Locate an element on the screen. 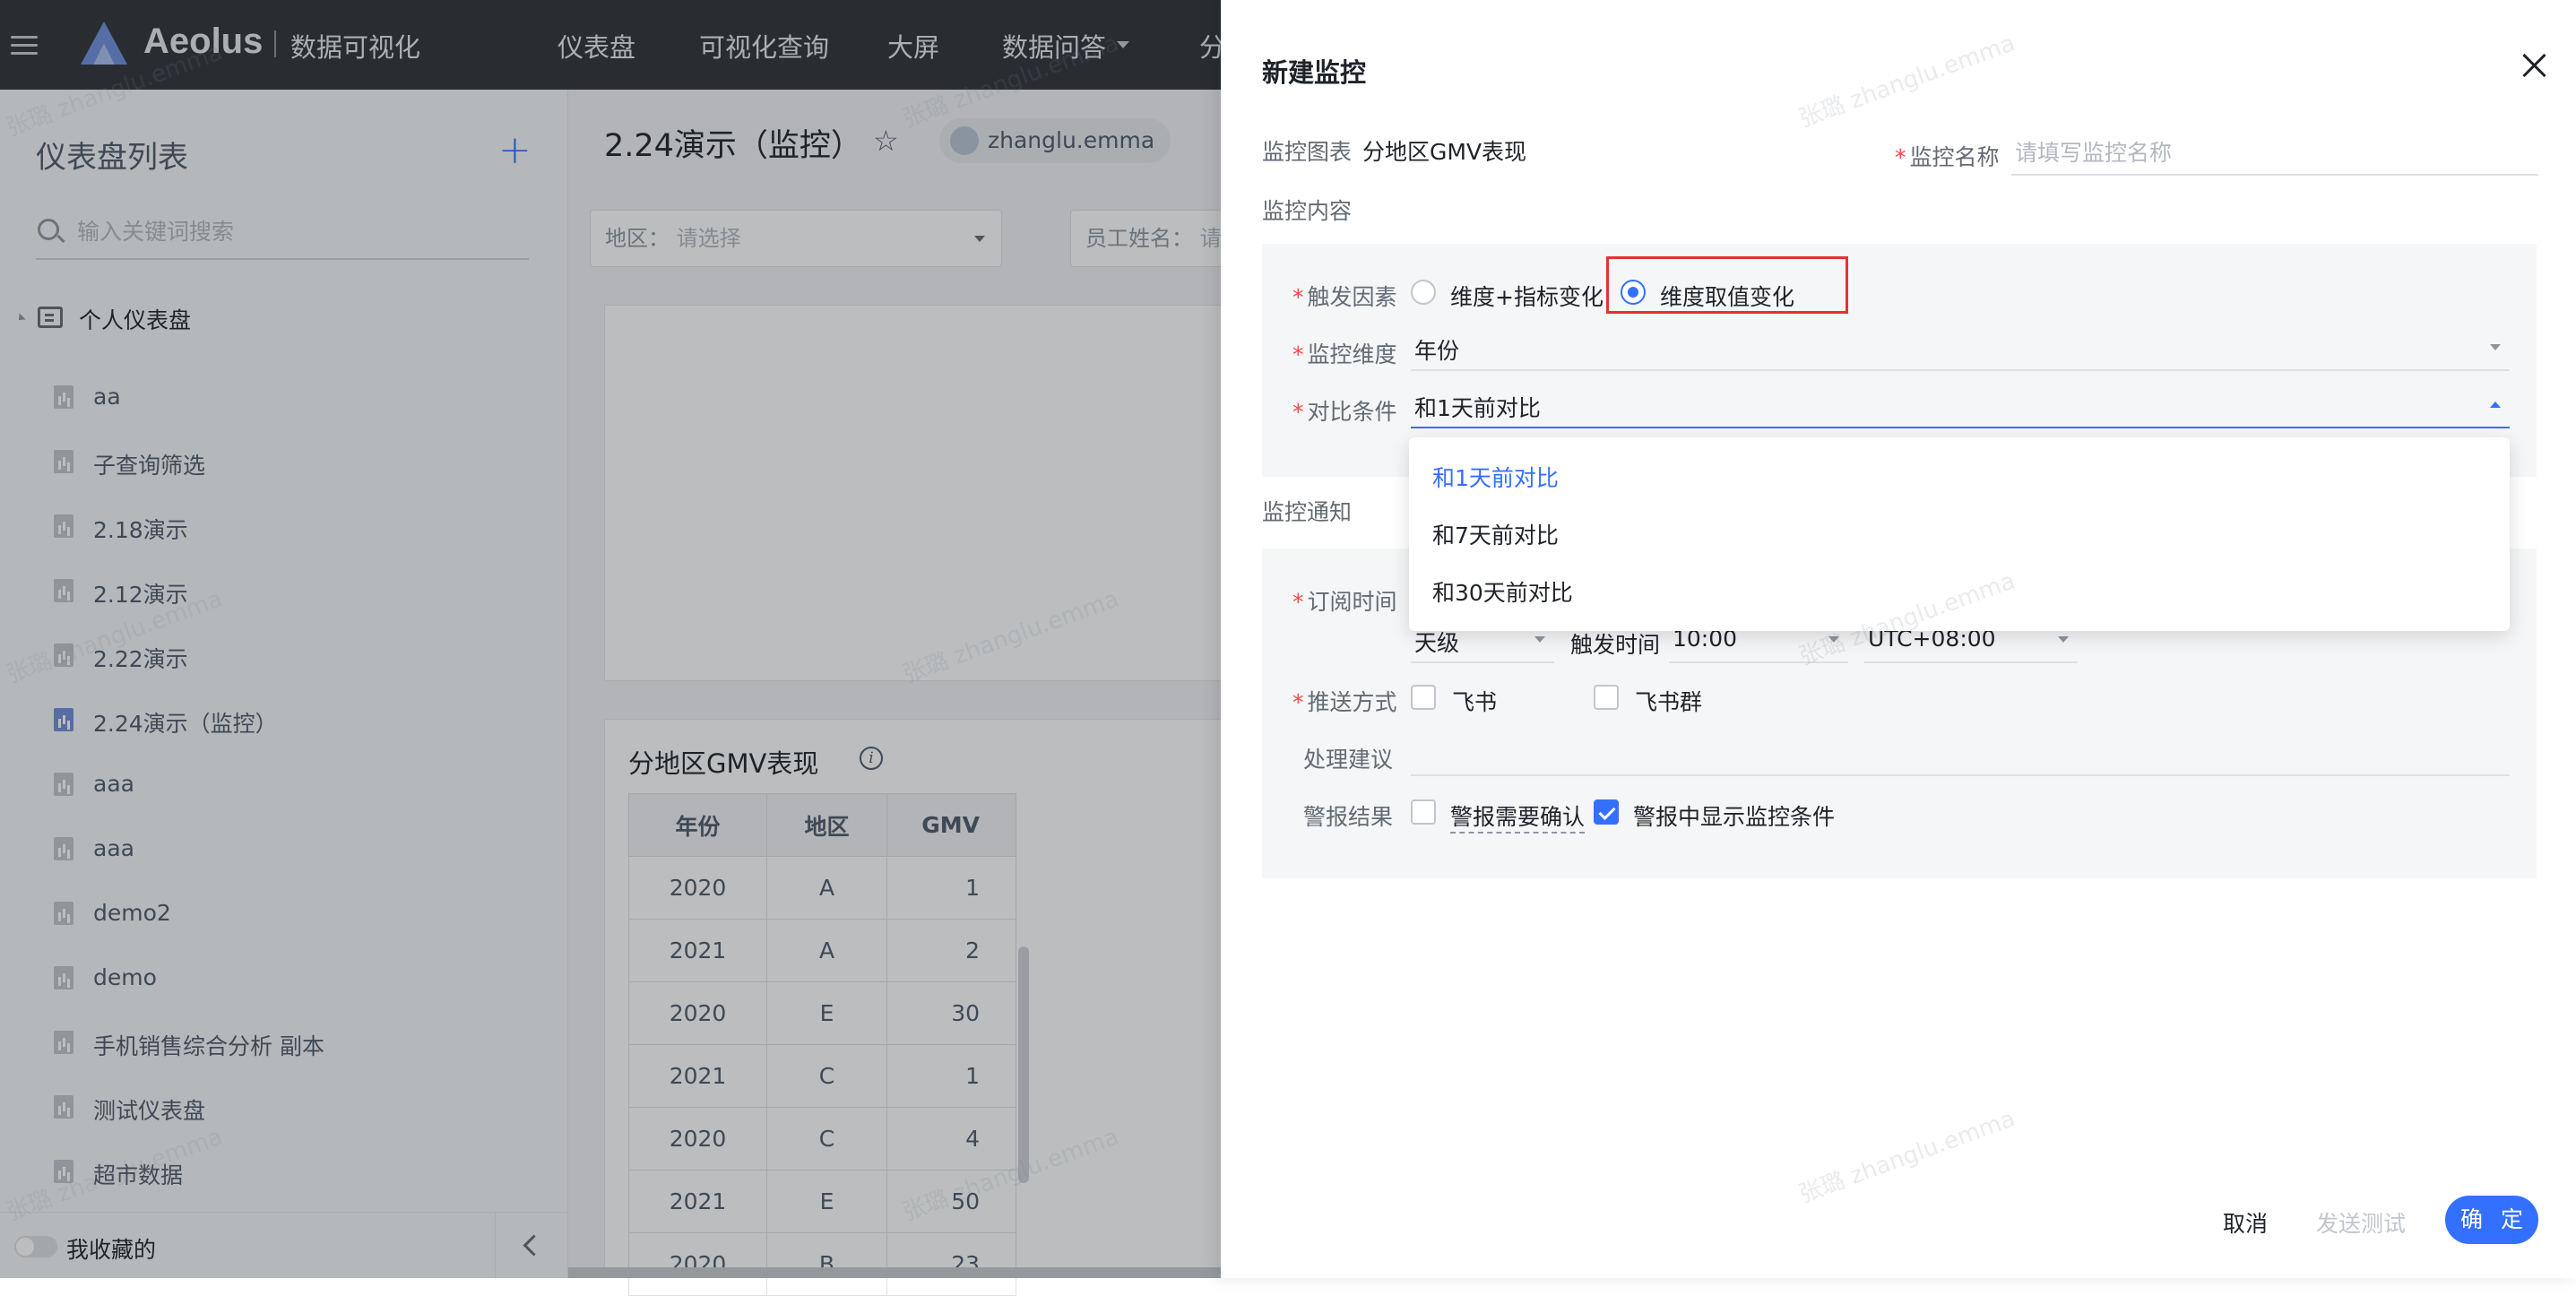 Image resolution: width=2576 pixels, height=1296 pixels. alert-confirm-label: 警报需要确认 is located at coordinates (1518, 816).